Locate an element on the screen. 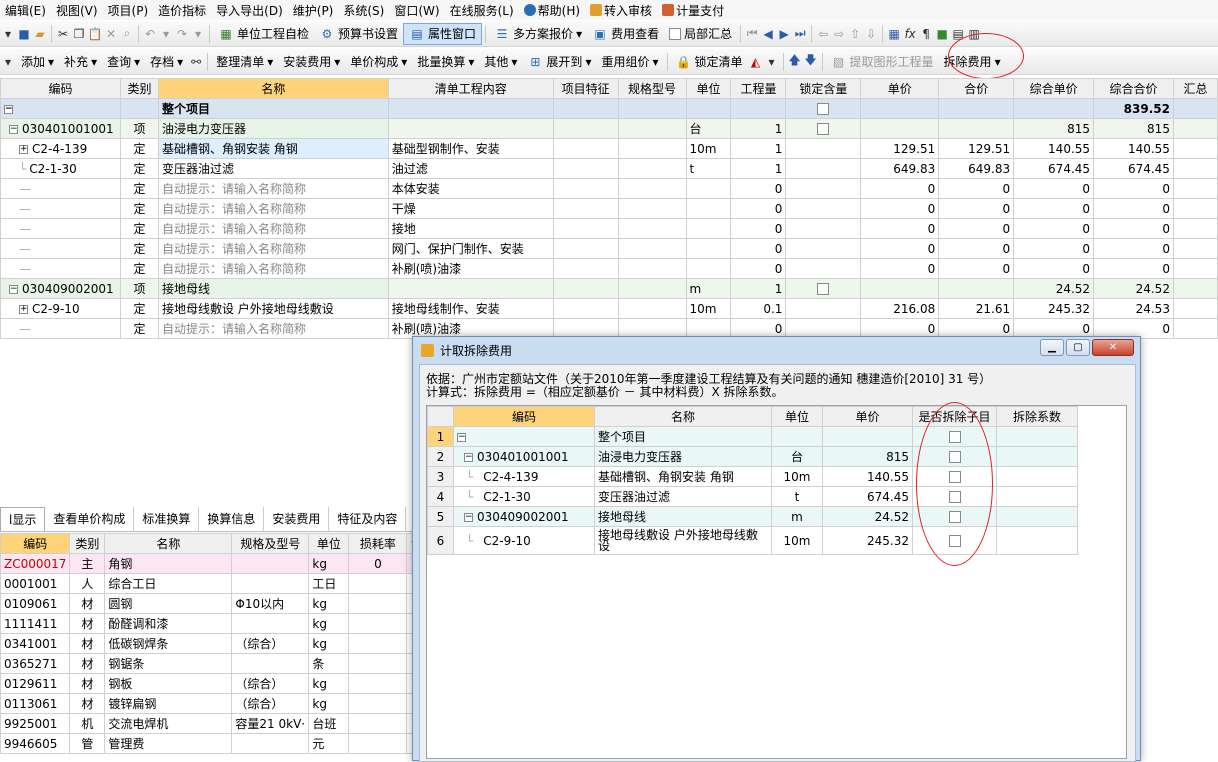 Image resolution: width=1218 pixels, height=762 pixels. paragraph-icon: ¶ is located at coordinates (926, 34).